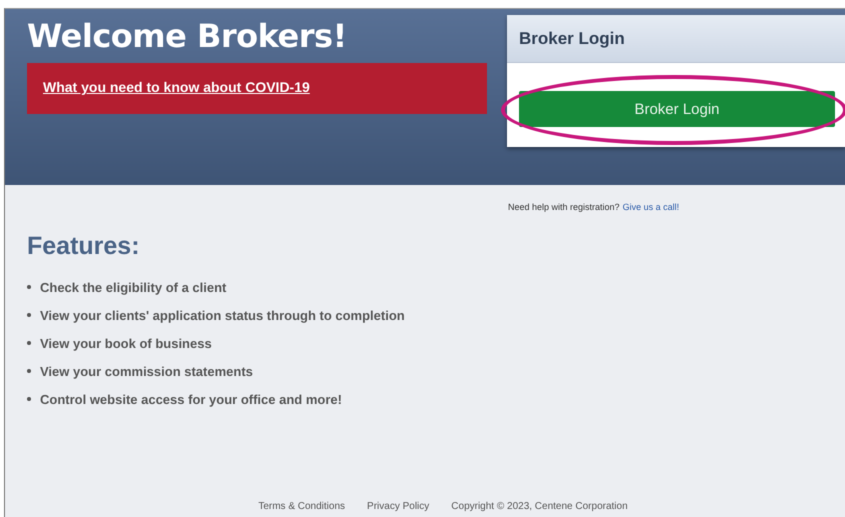 This screenshot has height=517, width=845. I want to click on feature-item: View your book of business, so click(126, 343).